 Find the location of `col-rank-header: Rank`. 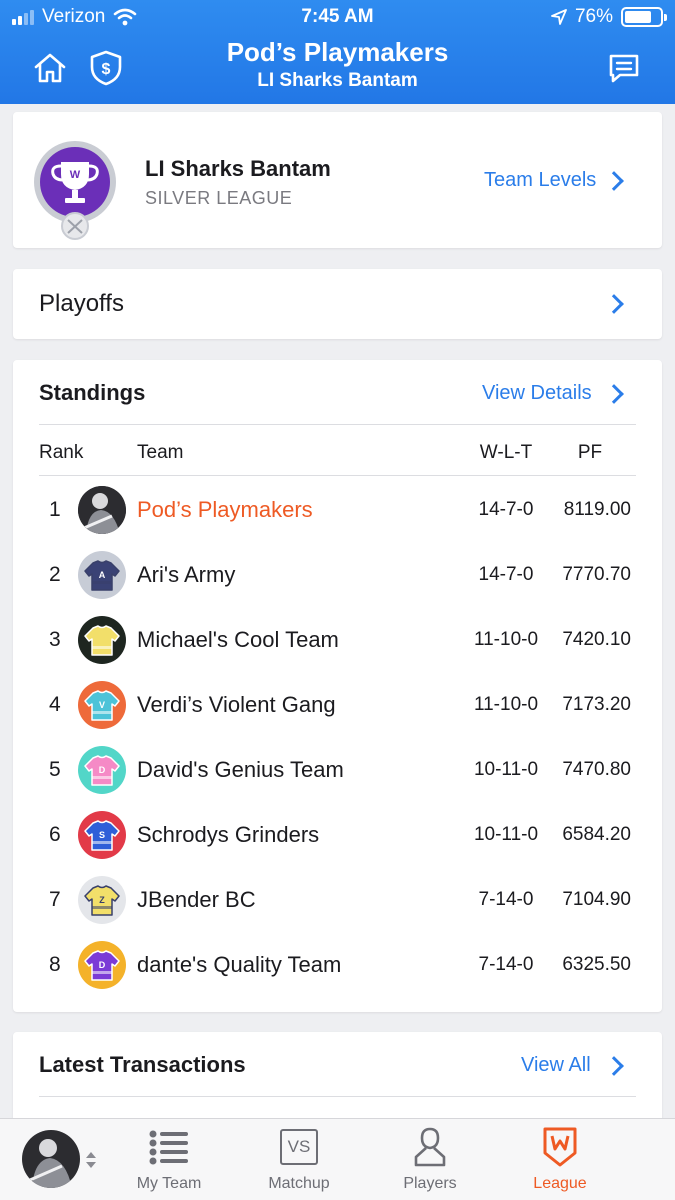

col-rank-header: Rank is located at coordinates (61, 452).